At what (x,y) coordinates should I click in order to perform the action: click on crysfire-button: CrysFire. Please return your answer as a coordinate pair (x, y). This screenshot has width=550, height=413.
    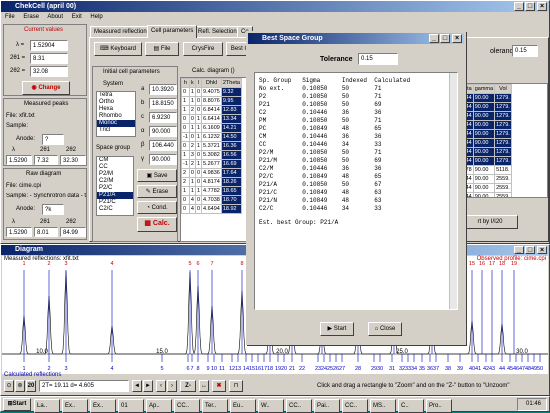
    Looking at the image, I should click on (203, 49).